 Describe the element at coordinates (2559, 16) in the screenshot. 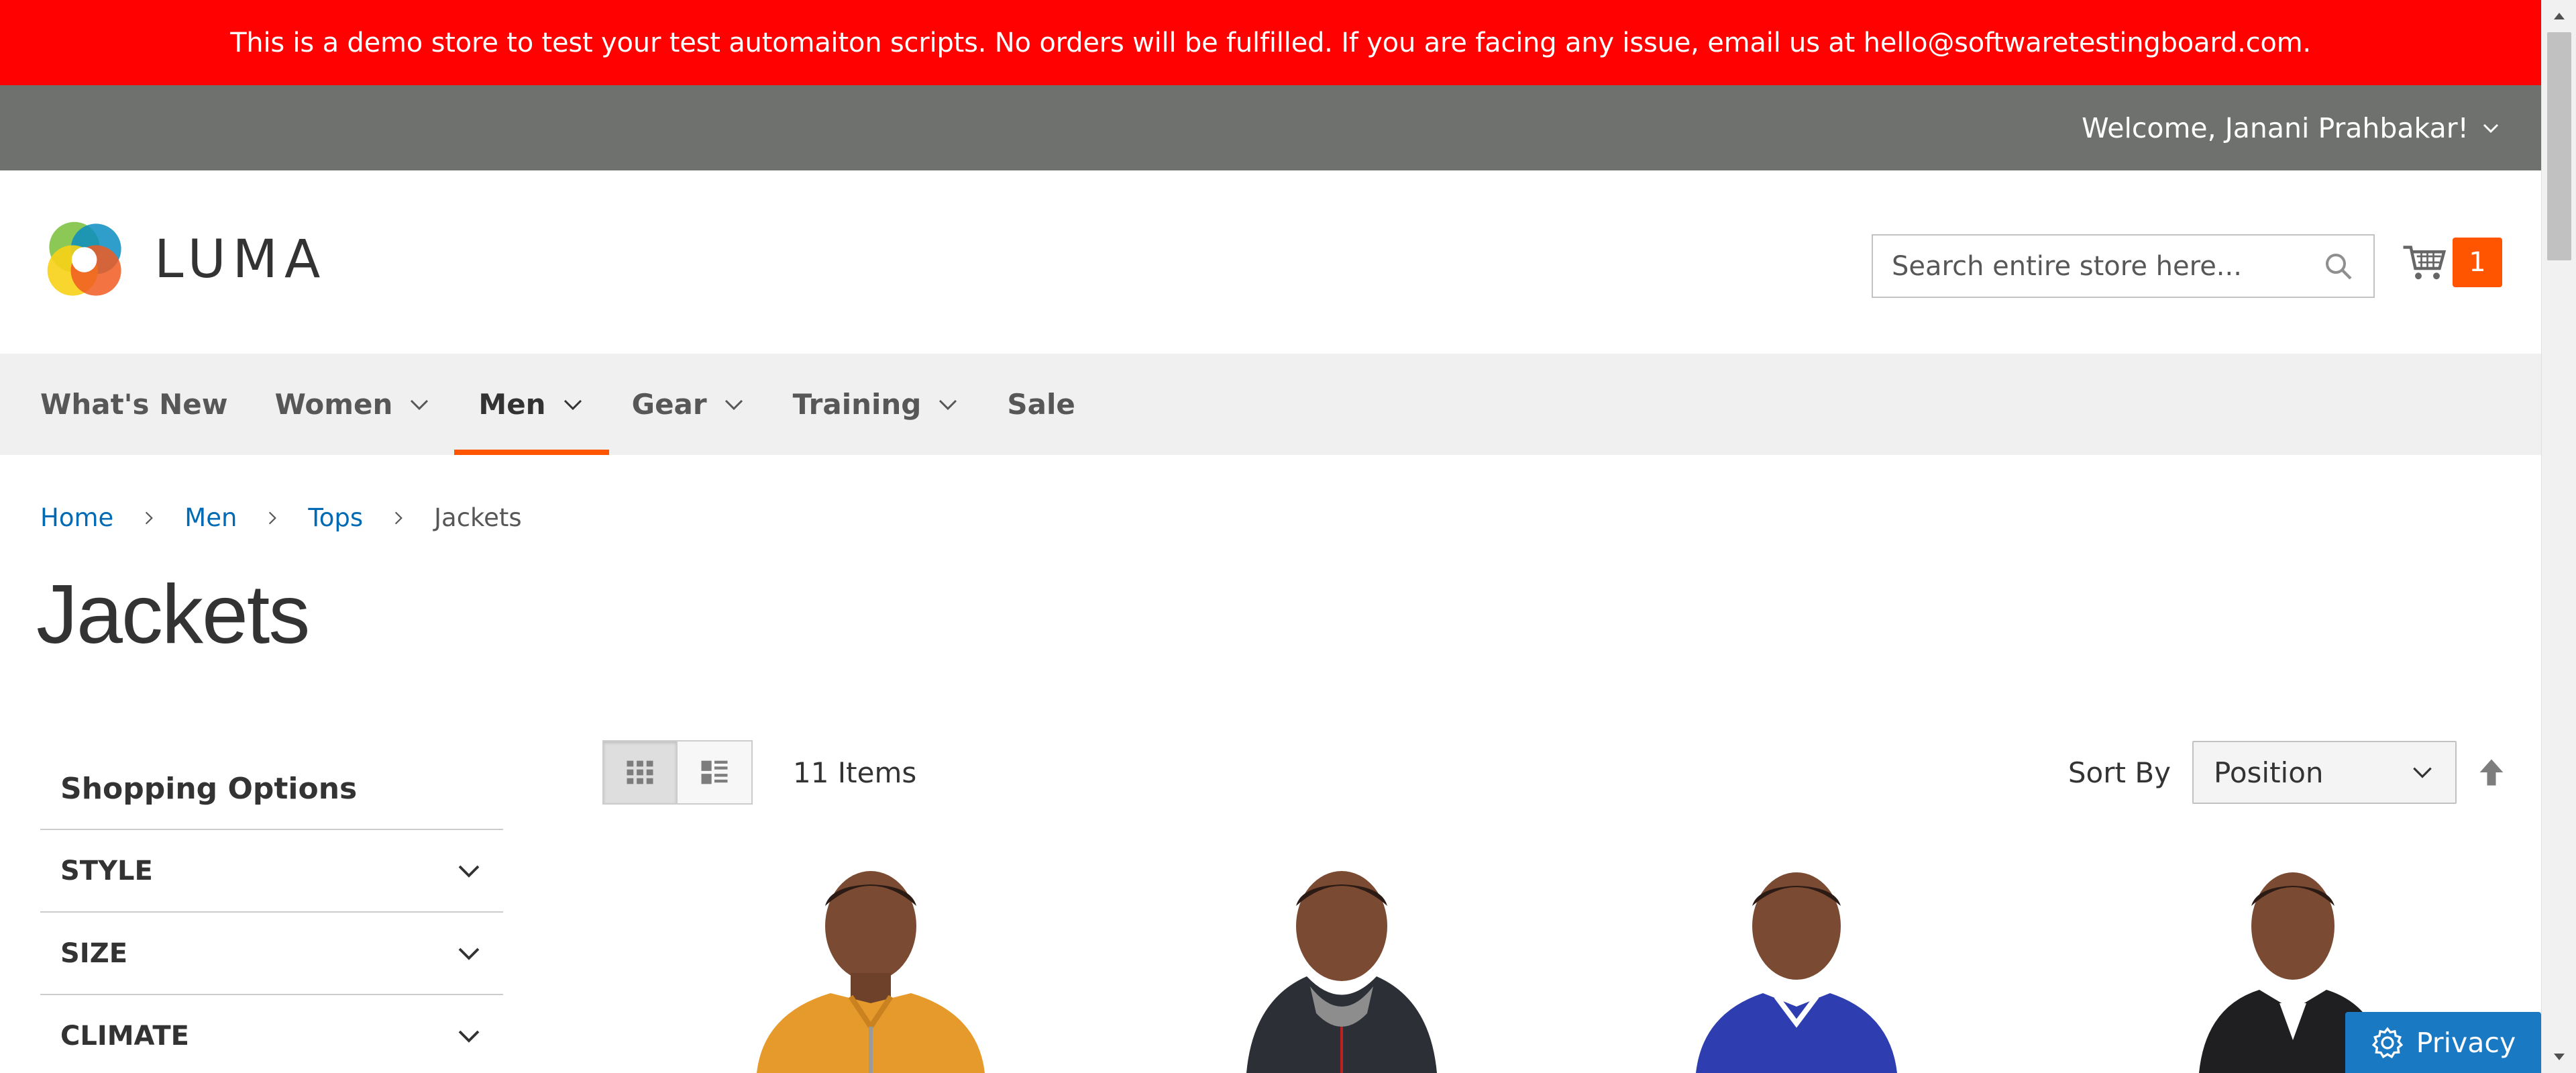

I see `scroll-up-arrow-icon` at that location.